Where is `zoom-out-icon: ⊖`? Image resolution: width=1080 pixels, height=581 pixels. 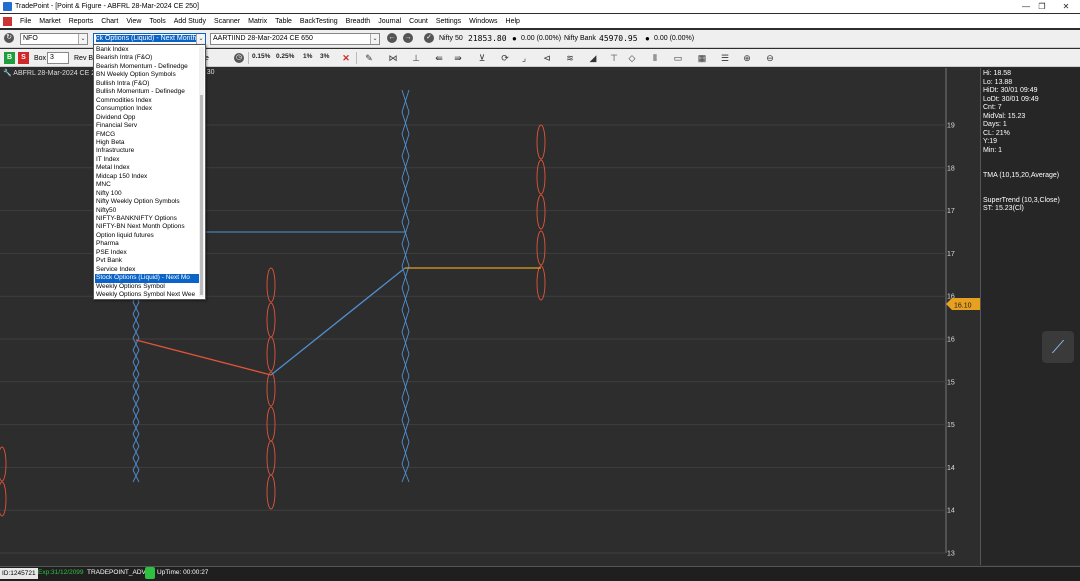 zoom-out-icon: ⊖ is located at coordinates (770, 58).